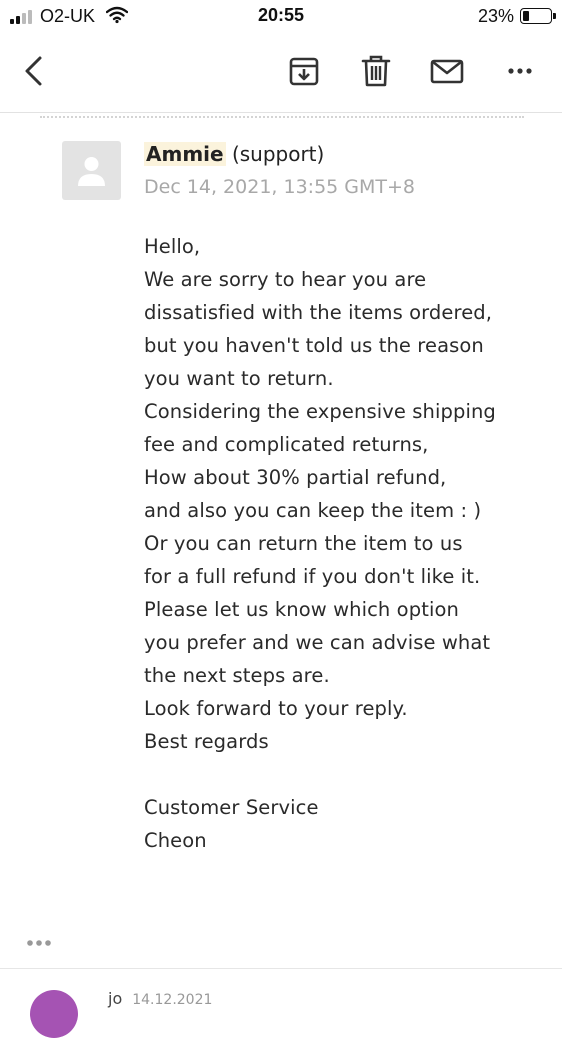 The width and height of the screenshot is (562, 1038). I want to click on next-sender-name: jo, so click(115, 998).